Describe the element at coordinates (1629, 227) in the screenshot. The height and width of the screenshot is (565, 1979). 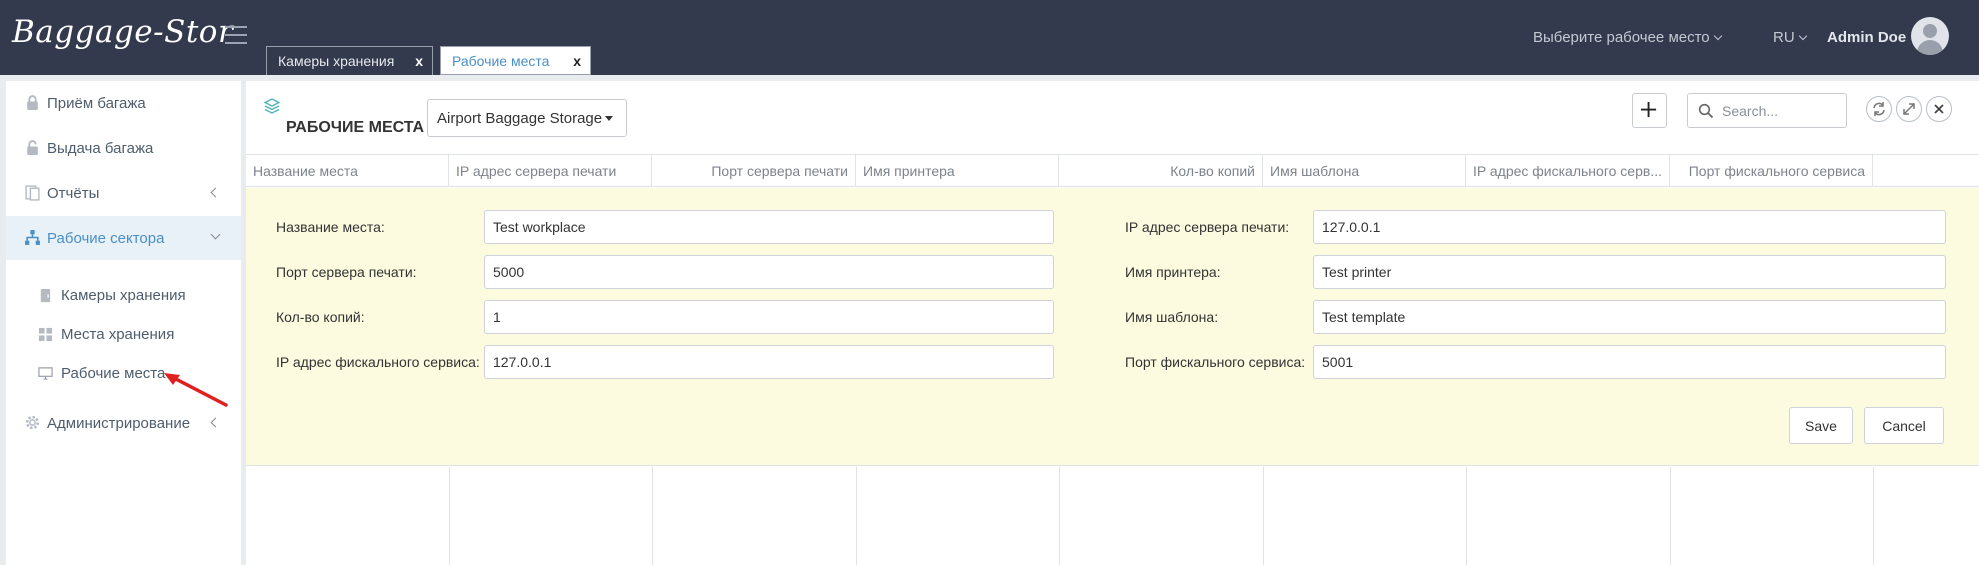
I see `print-server-ip-field` at that location.